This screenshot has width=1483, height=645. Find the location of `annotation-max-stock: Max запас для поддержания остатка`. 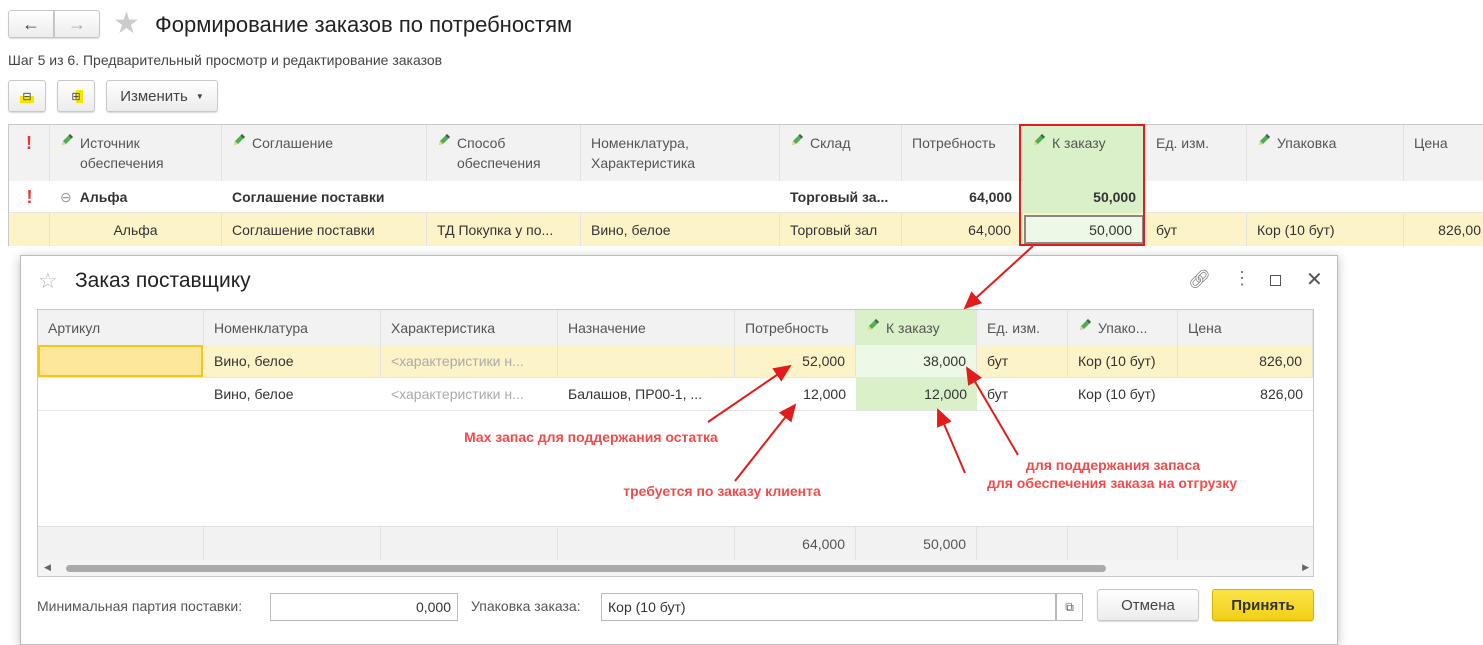

annotation-max-stock: Max запас для поддержания остатка is located at coordinates (591, 437).